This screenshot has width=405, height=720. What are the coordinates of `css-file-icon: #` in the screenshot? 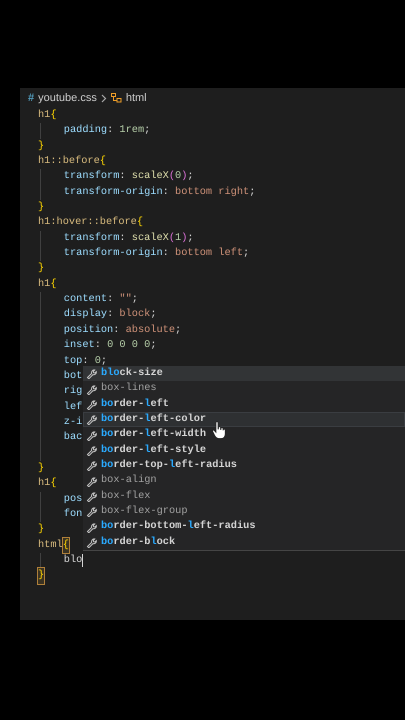 It's located at (31, 98).